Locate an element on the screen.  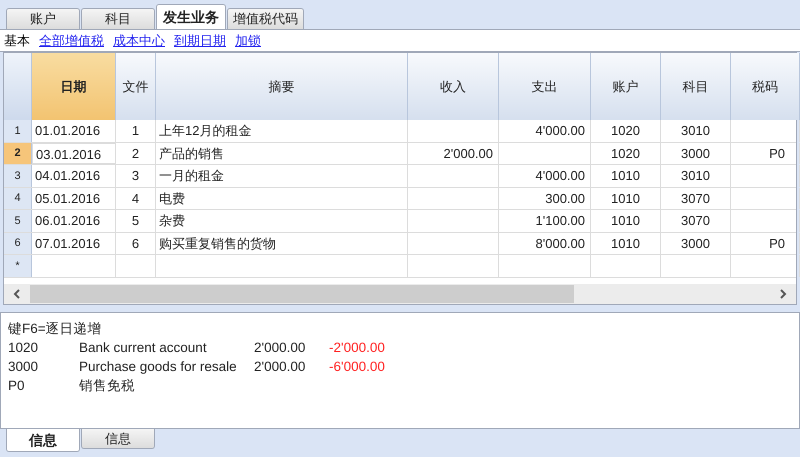
tab: 增值税代码 is located at coordinates (265, 18).